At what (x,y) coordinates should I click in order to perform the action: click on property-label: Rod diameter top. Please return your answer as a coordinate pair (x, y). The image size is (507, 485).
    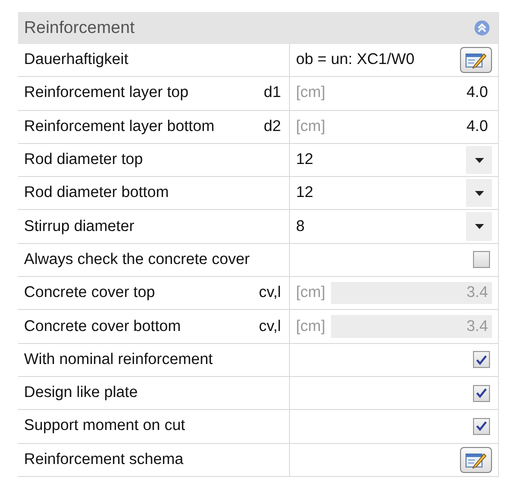
    Looking at the image, I should click on (83, 160).